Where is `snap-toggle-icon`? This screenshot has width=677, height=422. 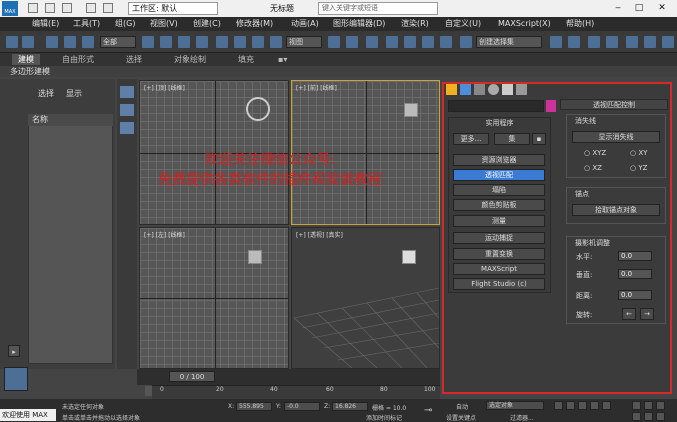 snap-toggle-icon is located at coordinates (392, 42).